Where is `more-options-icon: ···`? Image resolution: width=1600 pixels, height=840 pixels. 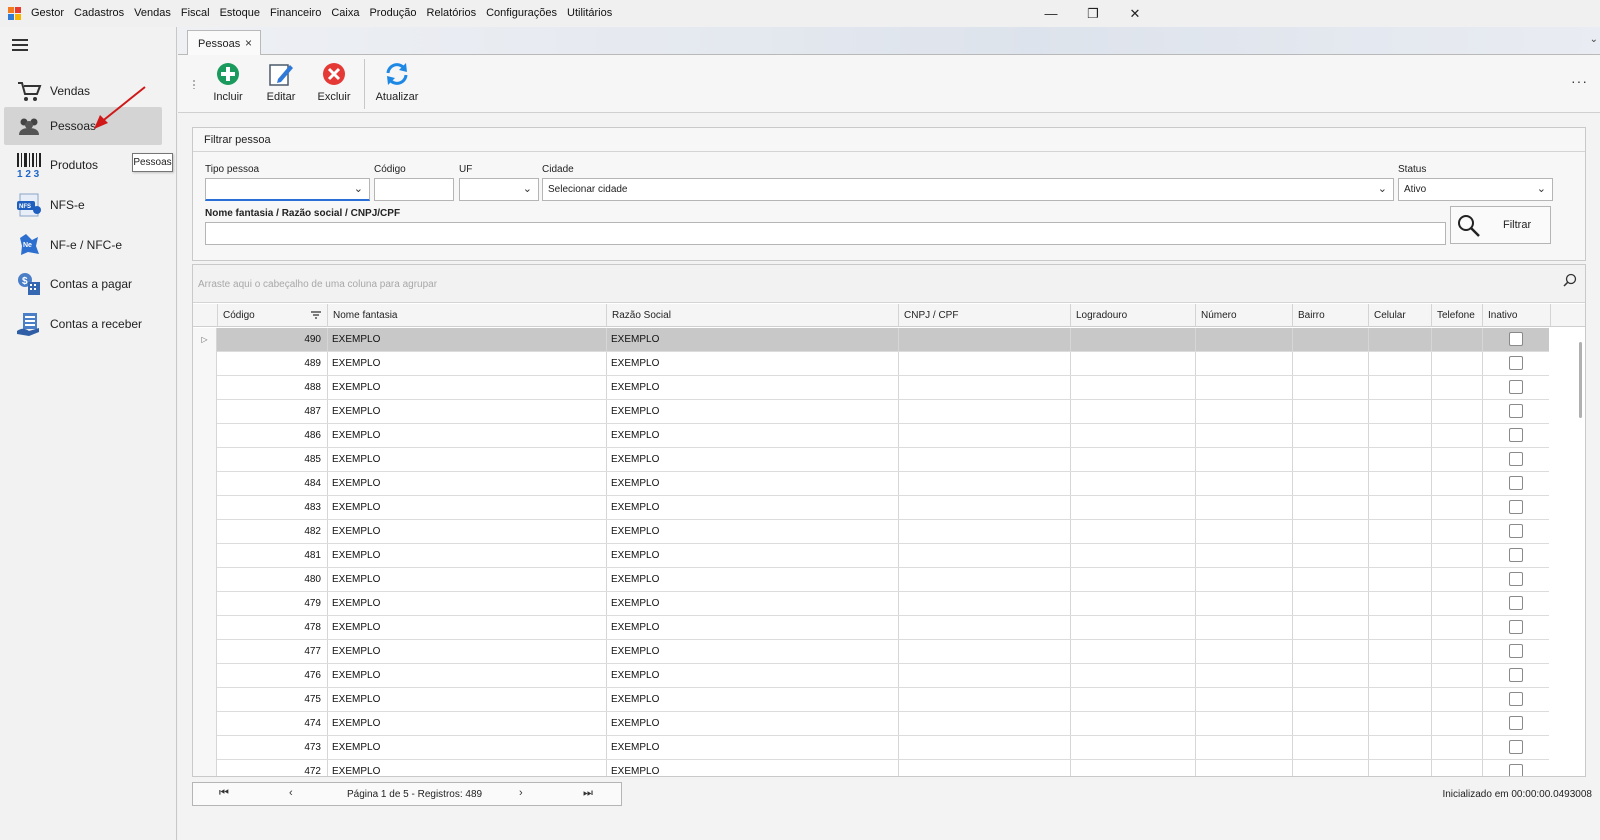
more-options-icon: ··· is located at coordinates (1579, 81).